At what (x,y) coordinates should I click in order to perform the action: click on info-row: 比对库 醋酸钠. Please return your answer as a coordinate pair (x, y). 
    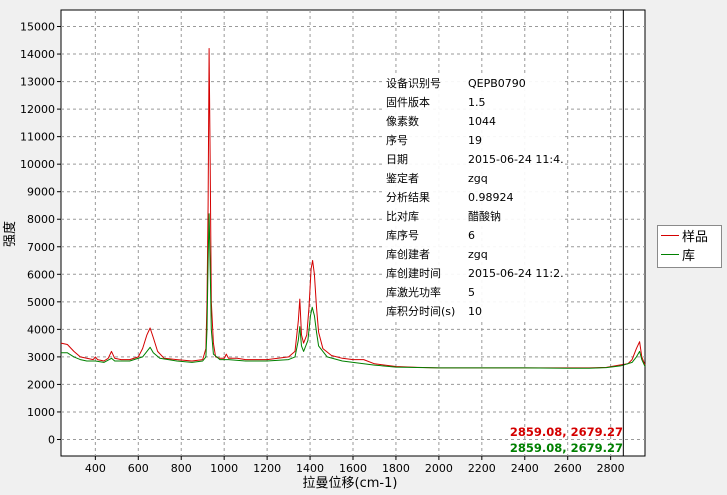
    Looking at the image, I should click on (473, 216).